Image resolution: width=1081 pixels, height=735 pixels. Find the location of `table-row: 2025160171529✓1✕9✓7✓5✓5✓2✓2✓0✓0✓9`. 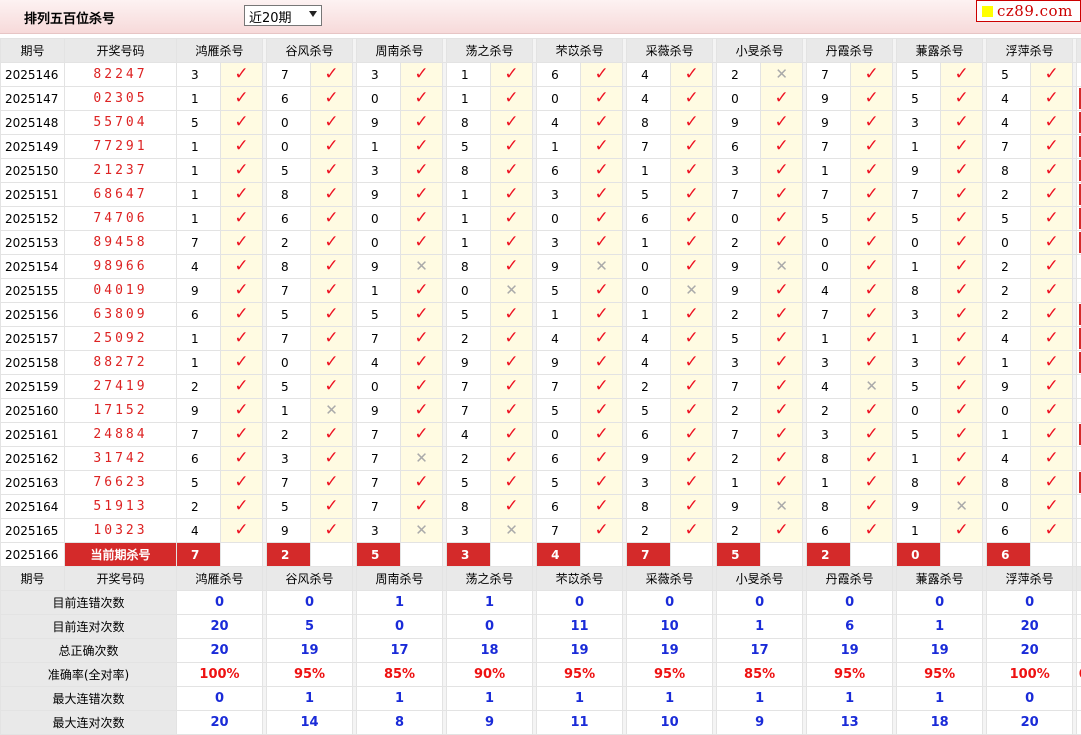

table-row: 2025160171529✓1✕9✓7✓5✓5✓2✓2✓0✓0✓9 is located at coordinates (540, 410).